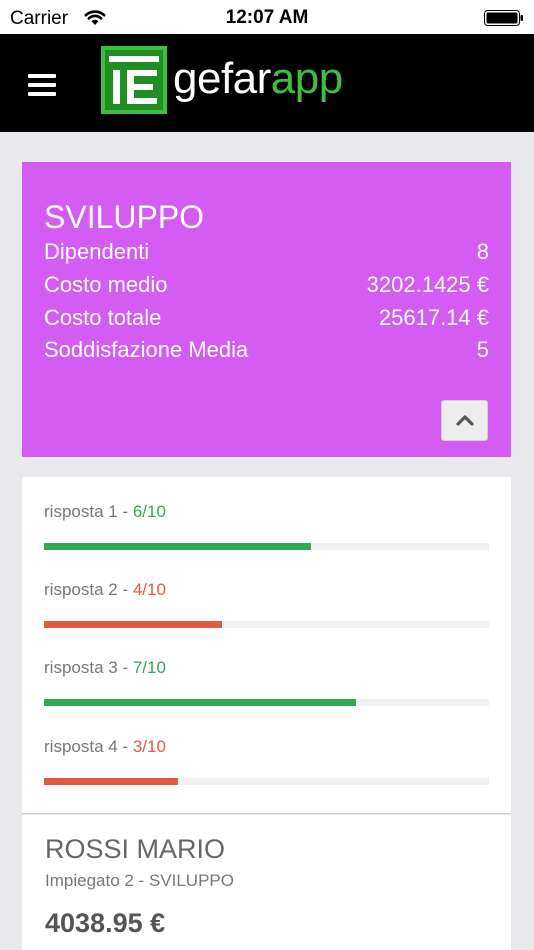 Image resolution: width=534 pixels, height=950 pixels. I want to click on app-header: gefarapp, so click(267, 83).